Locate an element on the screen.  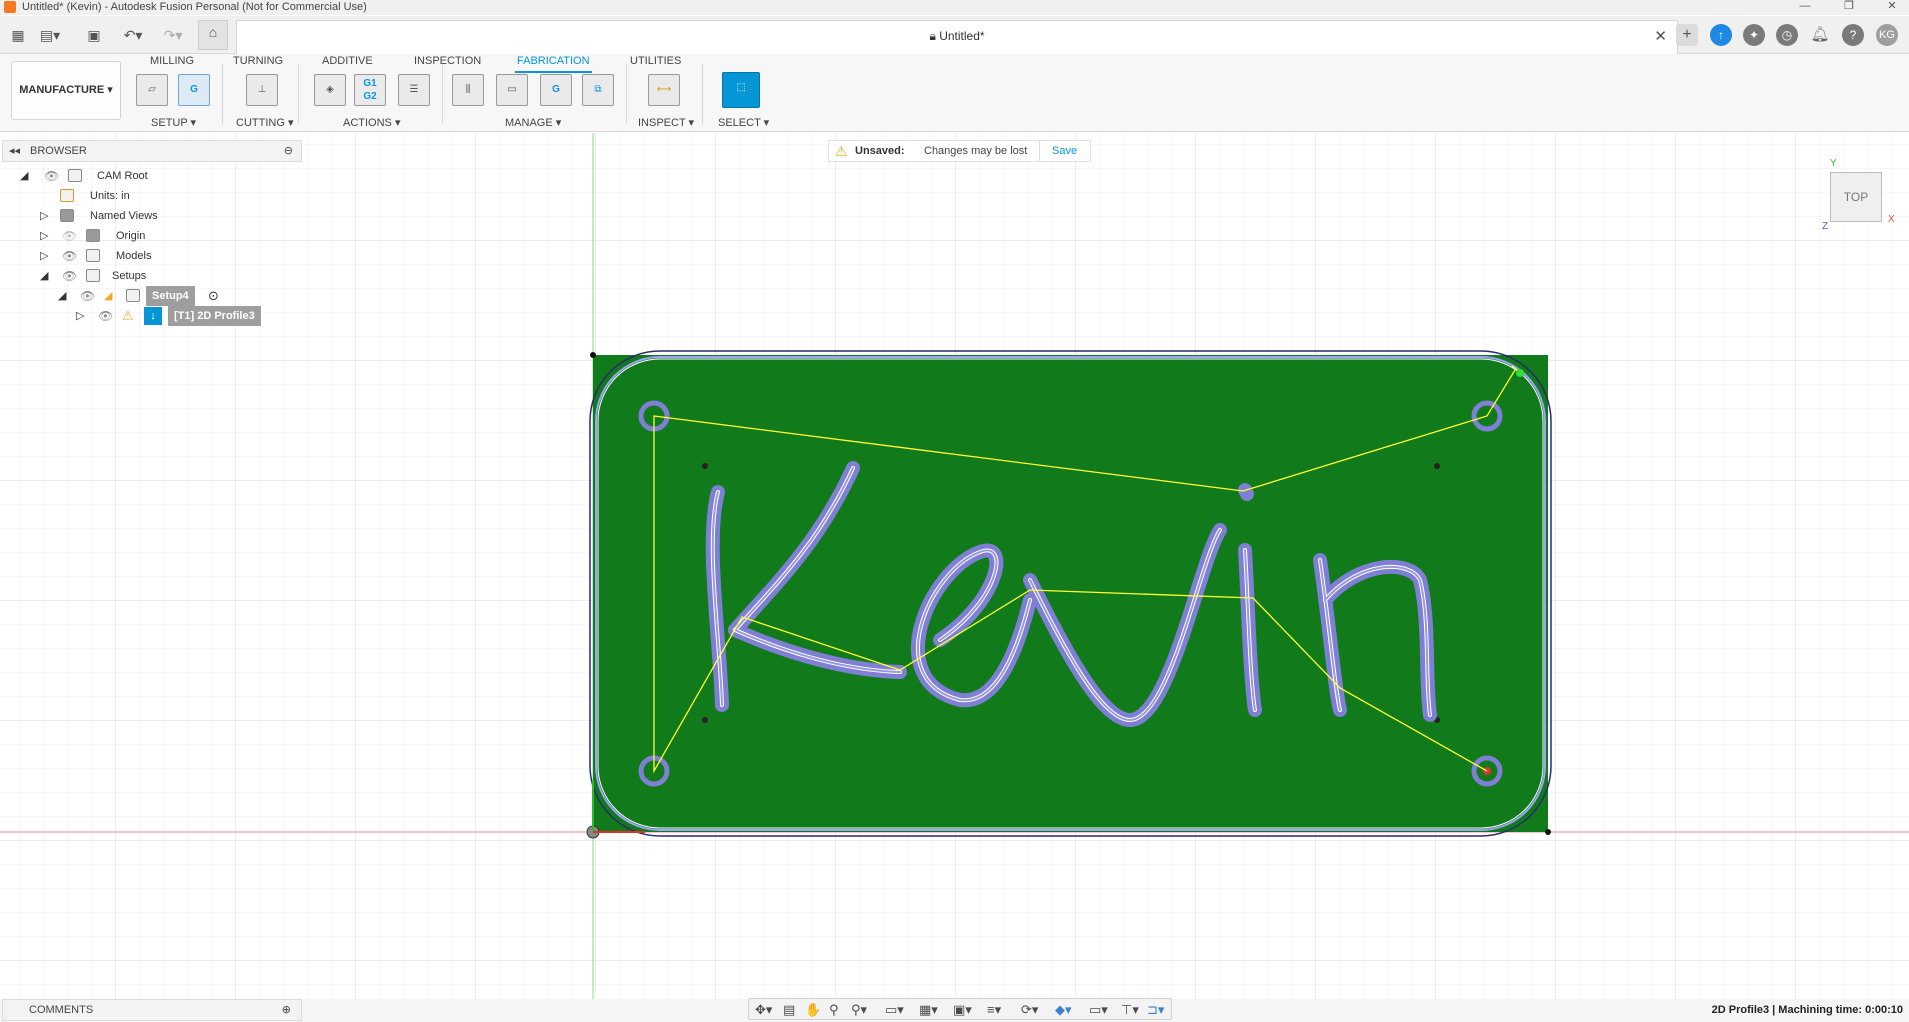
tree-item-units: Units: in is located at coordinates (150, 196).